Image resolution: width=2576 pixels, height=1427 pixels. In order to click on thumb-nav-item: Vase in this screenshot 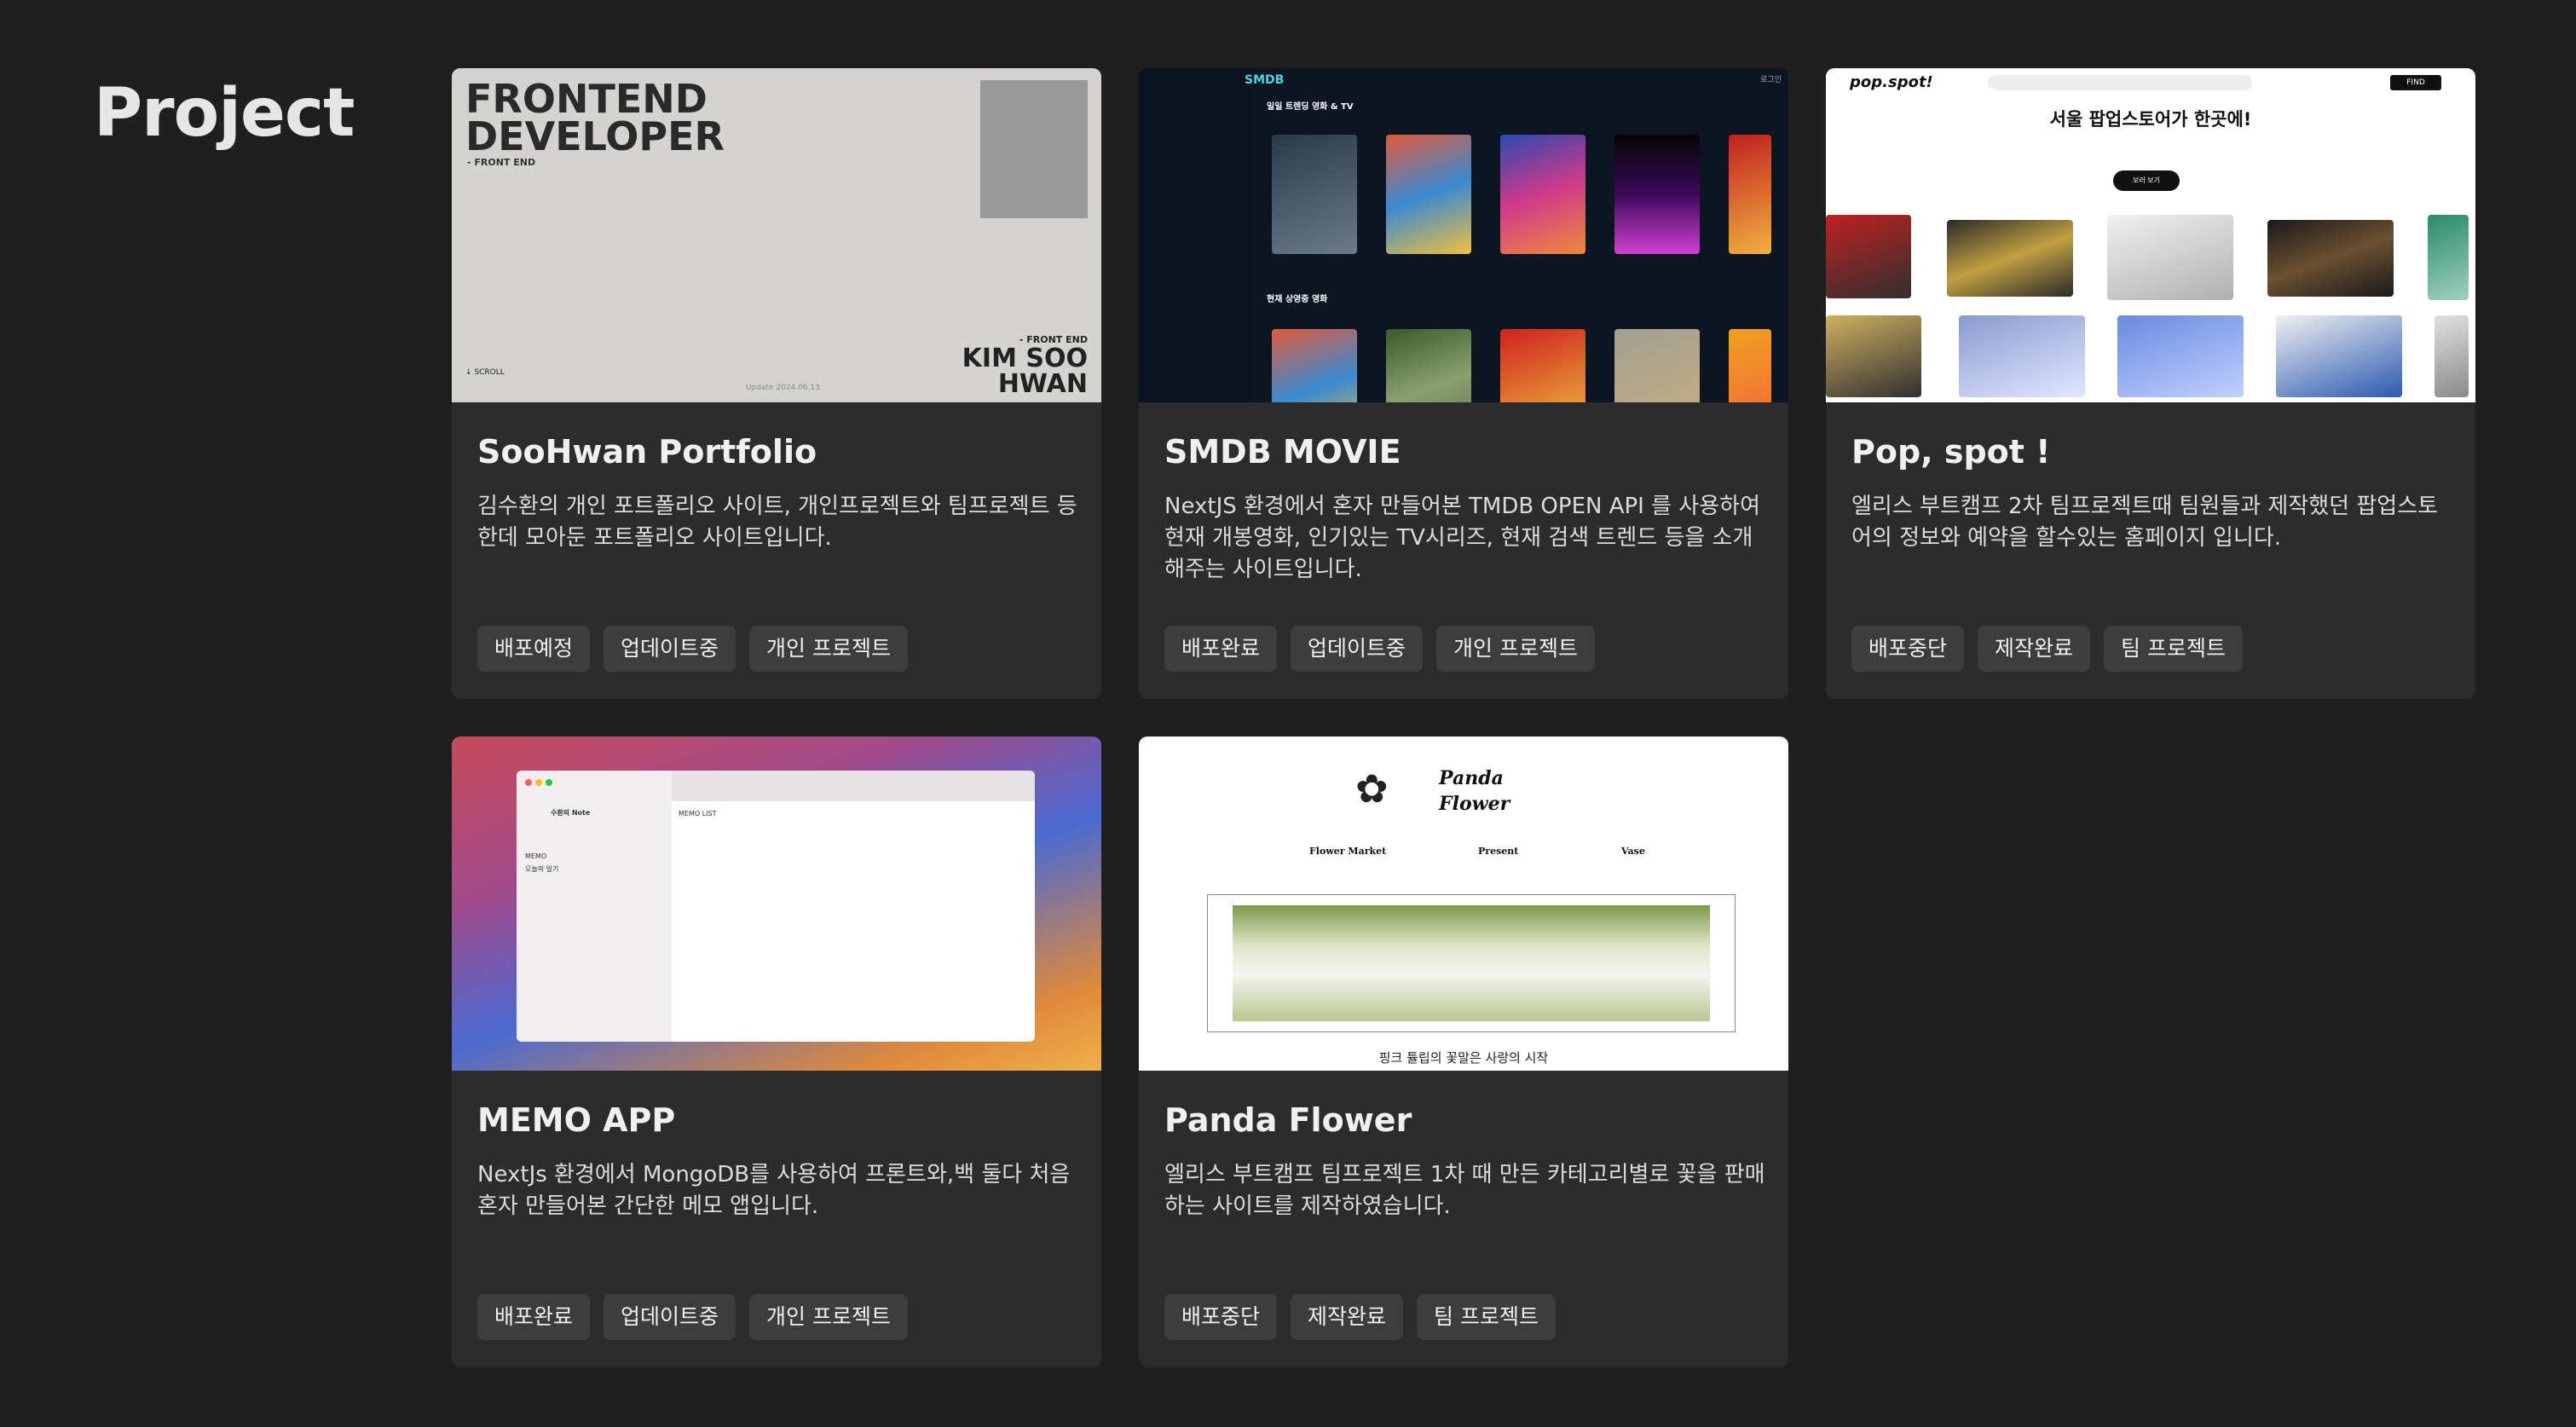, I will do `click(1633, 851)`.